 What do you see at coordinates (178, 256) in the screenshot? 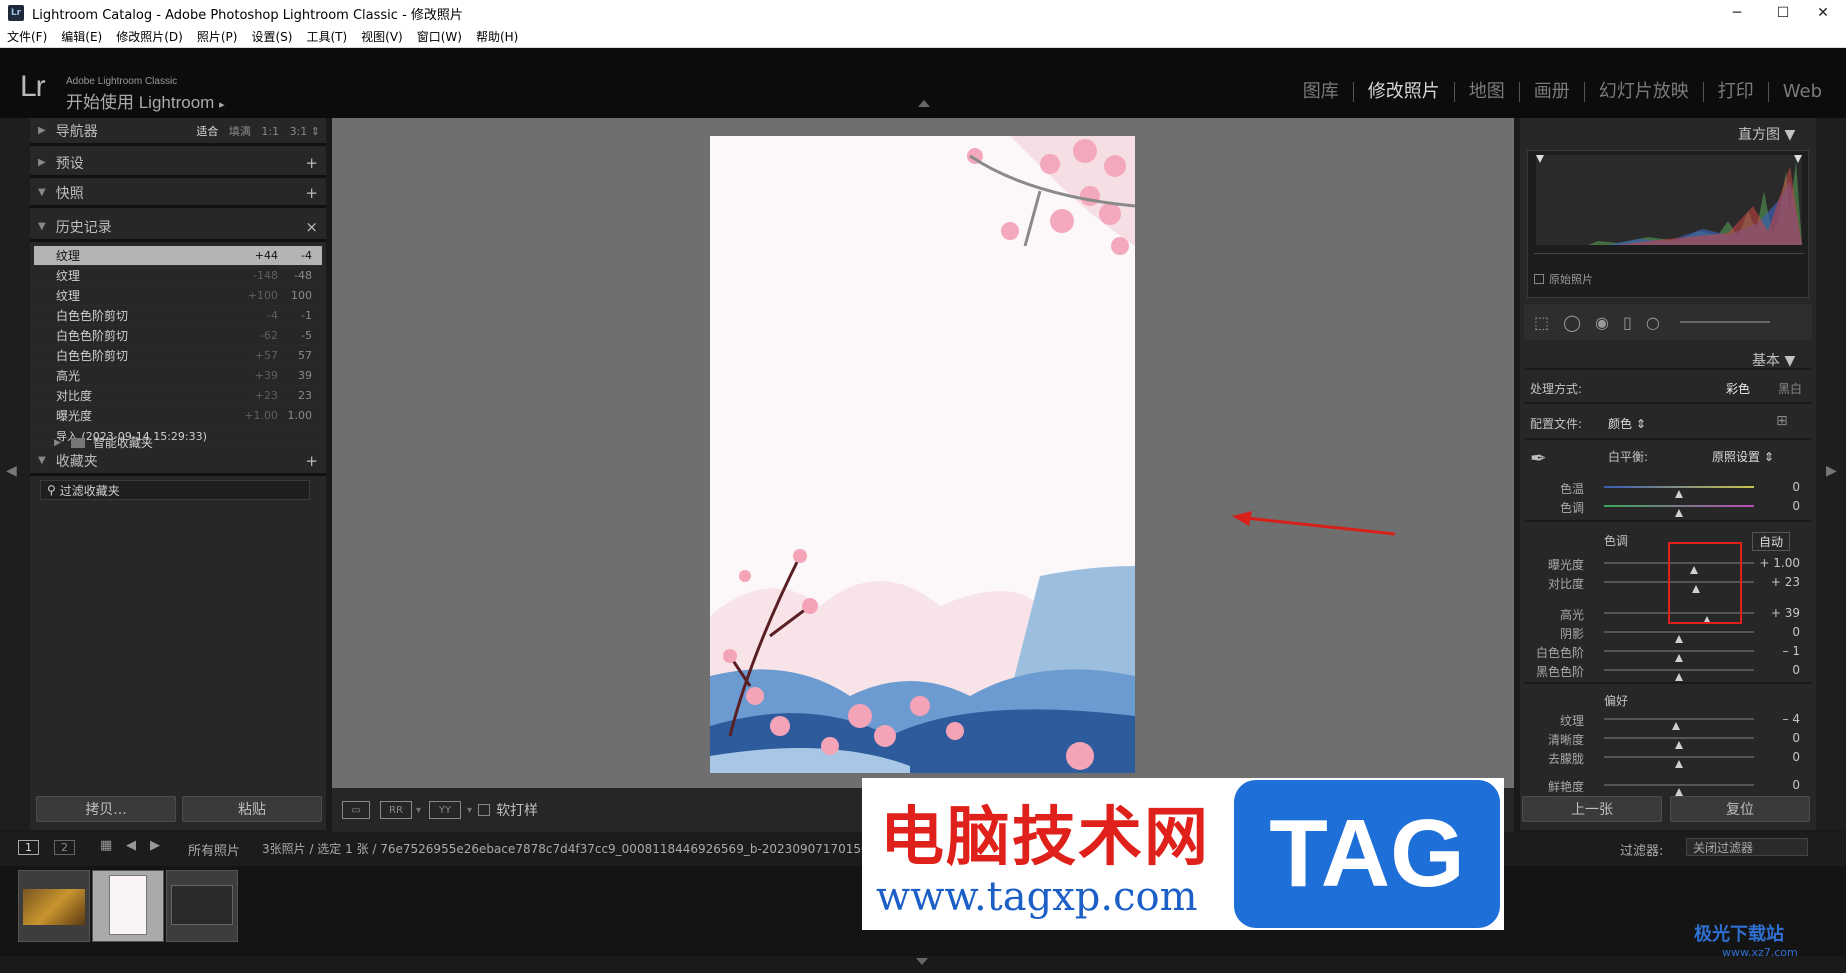
I see `history-item: 纹理 +44 -4` at bounding box center [178, 256].